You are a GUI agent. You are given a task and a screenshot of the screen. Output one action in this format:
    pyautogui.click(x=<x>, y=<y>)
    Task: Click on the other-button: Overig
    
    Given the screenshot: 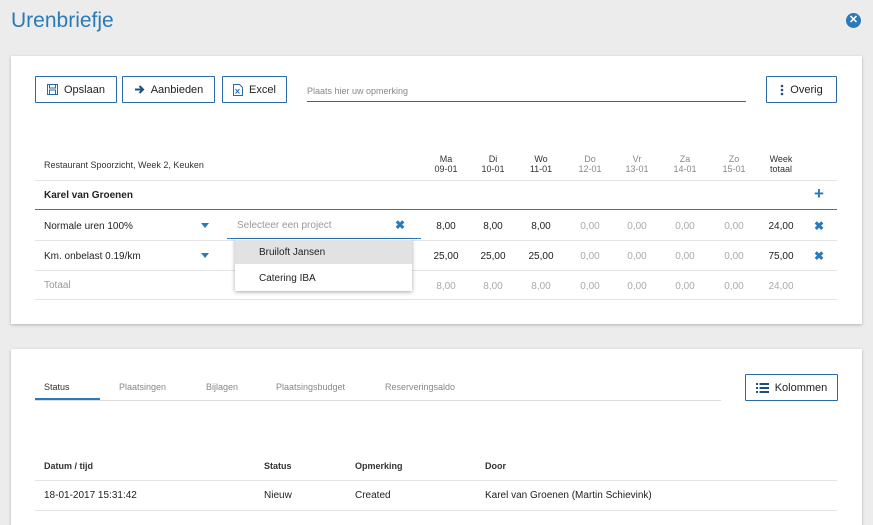 What is the action you would take?
    pyautogui.click(x=801, y=89)
    